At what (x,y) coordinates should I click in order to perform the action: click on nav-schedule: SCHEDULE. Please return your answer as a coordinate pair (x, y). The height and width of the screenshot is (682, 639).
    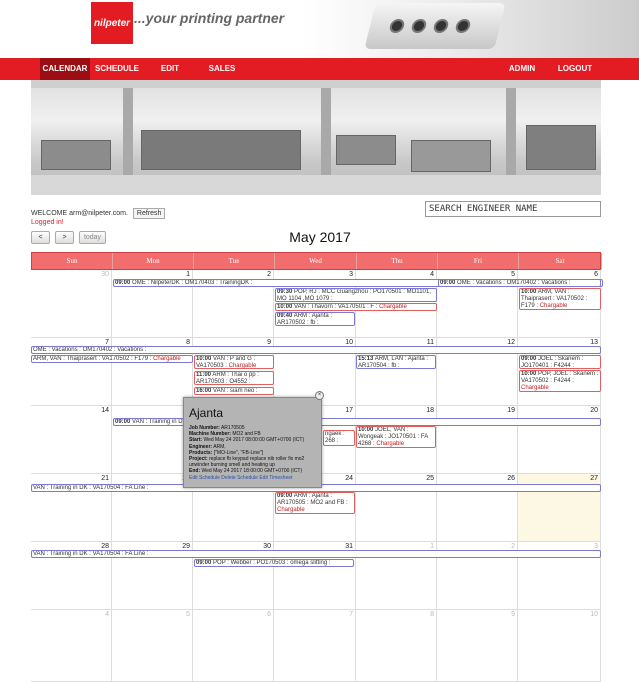
    Looking at the image, I should click on (117, 69).